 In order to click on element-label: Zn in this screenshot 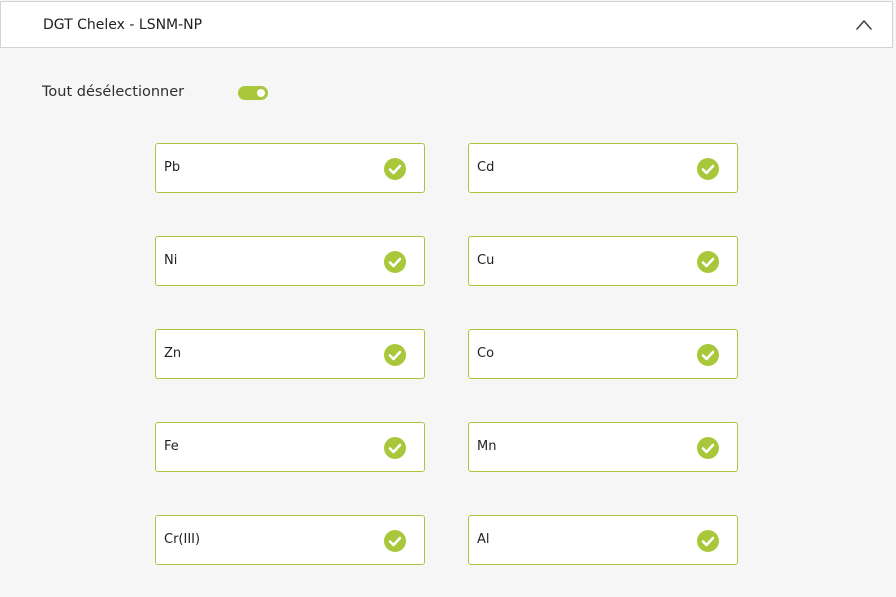, I will do `click(173, 353)`.